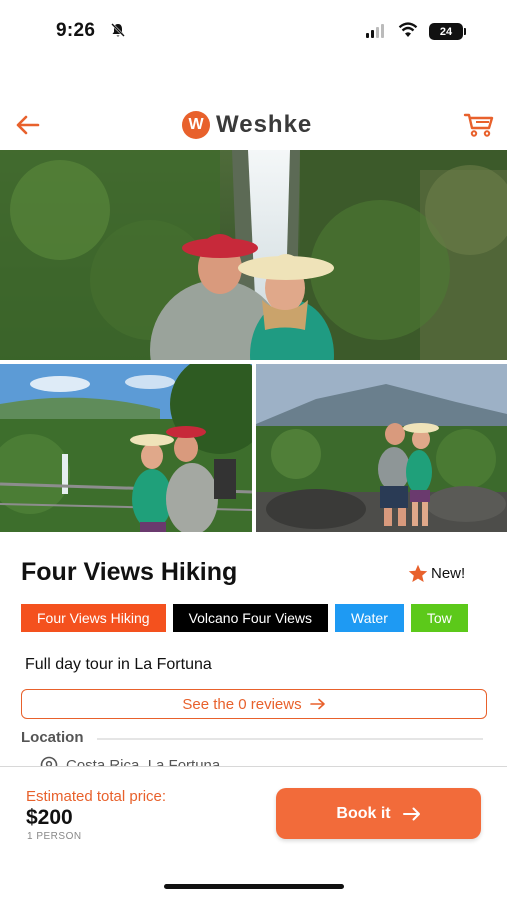  What do you see at coordinates (250, 618) in the screenshot?
I see `tag-chip: Volcano Four Views` at bounding box center [250, 618].